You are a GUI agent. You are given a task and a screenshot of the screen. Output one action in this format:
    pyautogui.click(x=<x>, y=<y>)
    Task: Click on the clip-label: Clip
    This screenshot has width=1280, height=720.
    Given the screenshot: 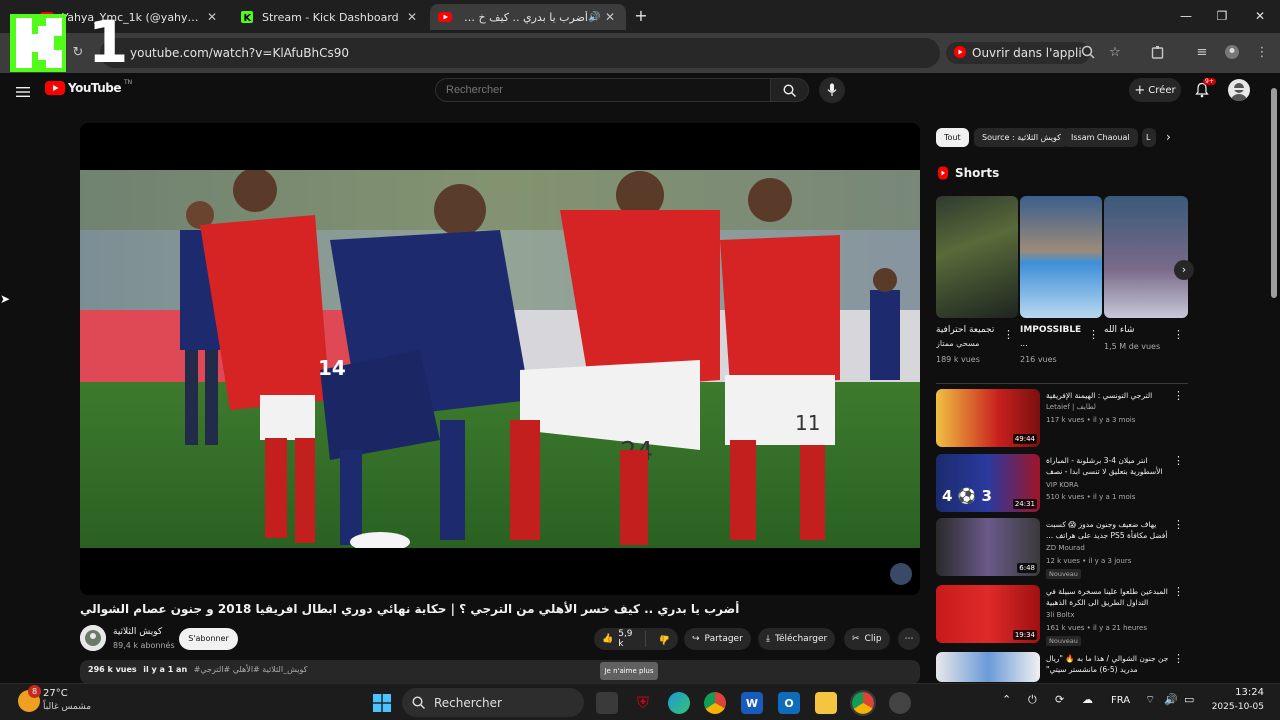 What is the action you would take?
    pyautogui.click(x=873, y=639)
    